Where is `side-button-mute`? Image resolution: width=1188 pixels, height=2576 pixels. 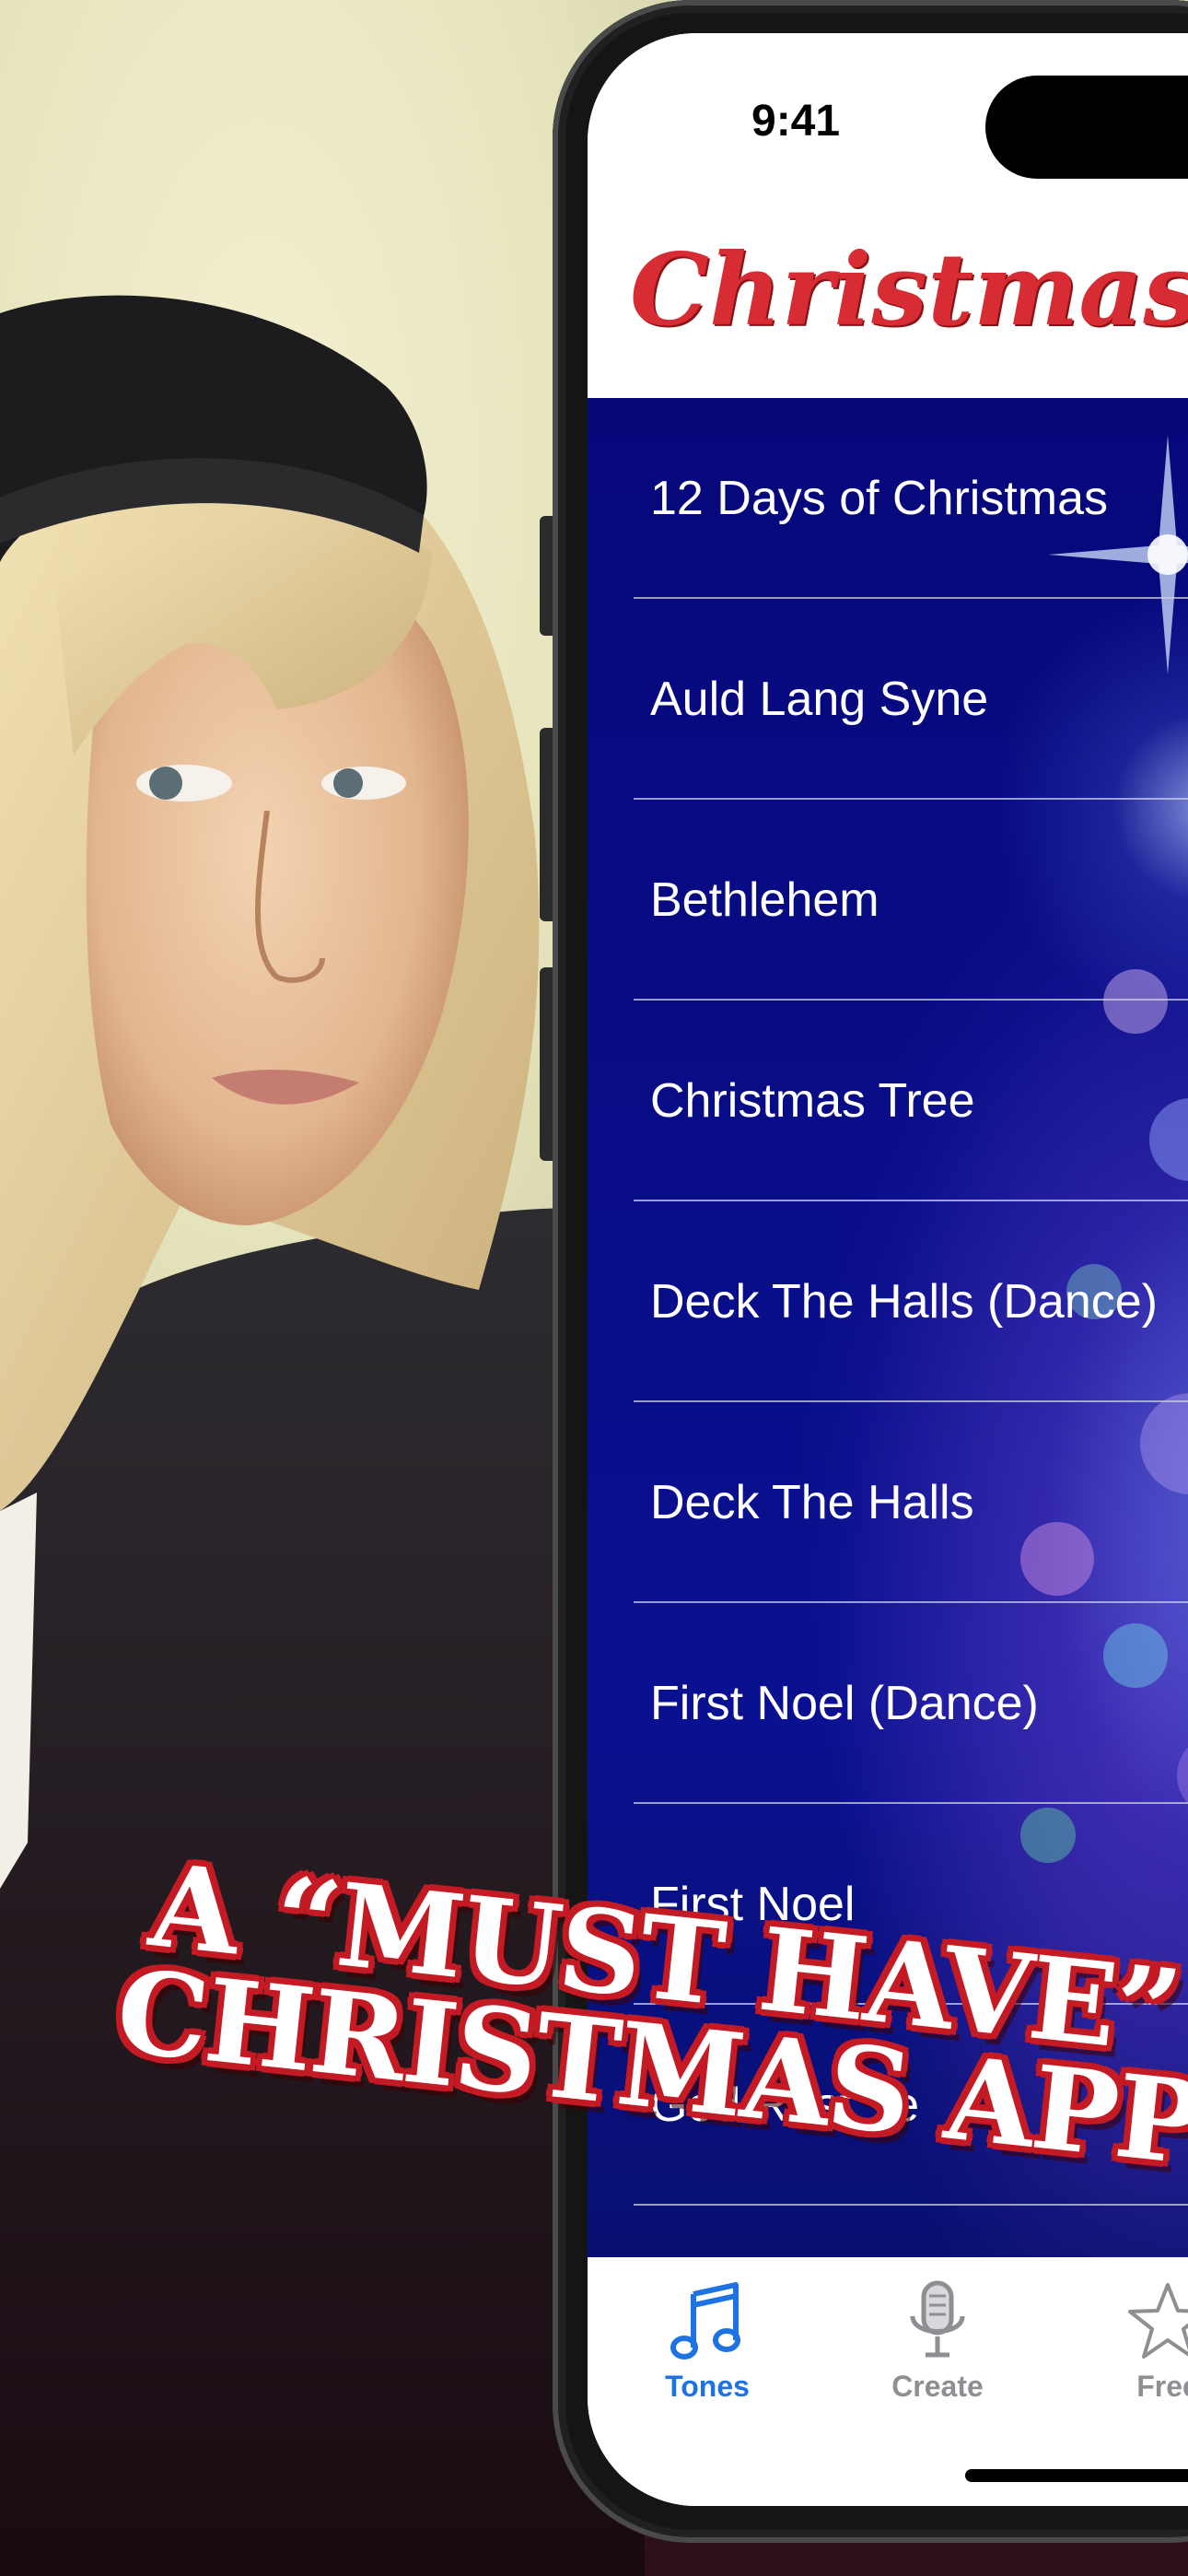
side-button-mute is located at coordinates (546, 576).